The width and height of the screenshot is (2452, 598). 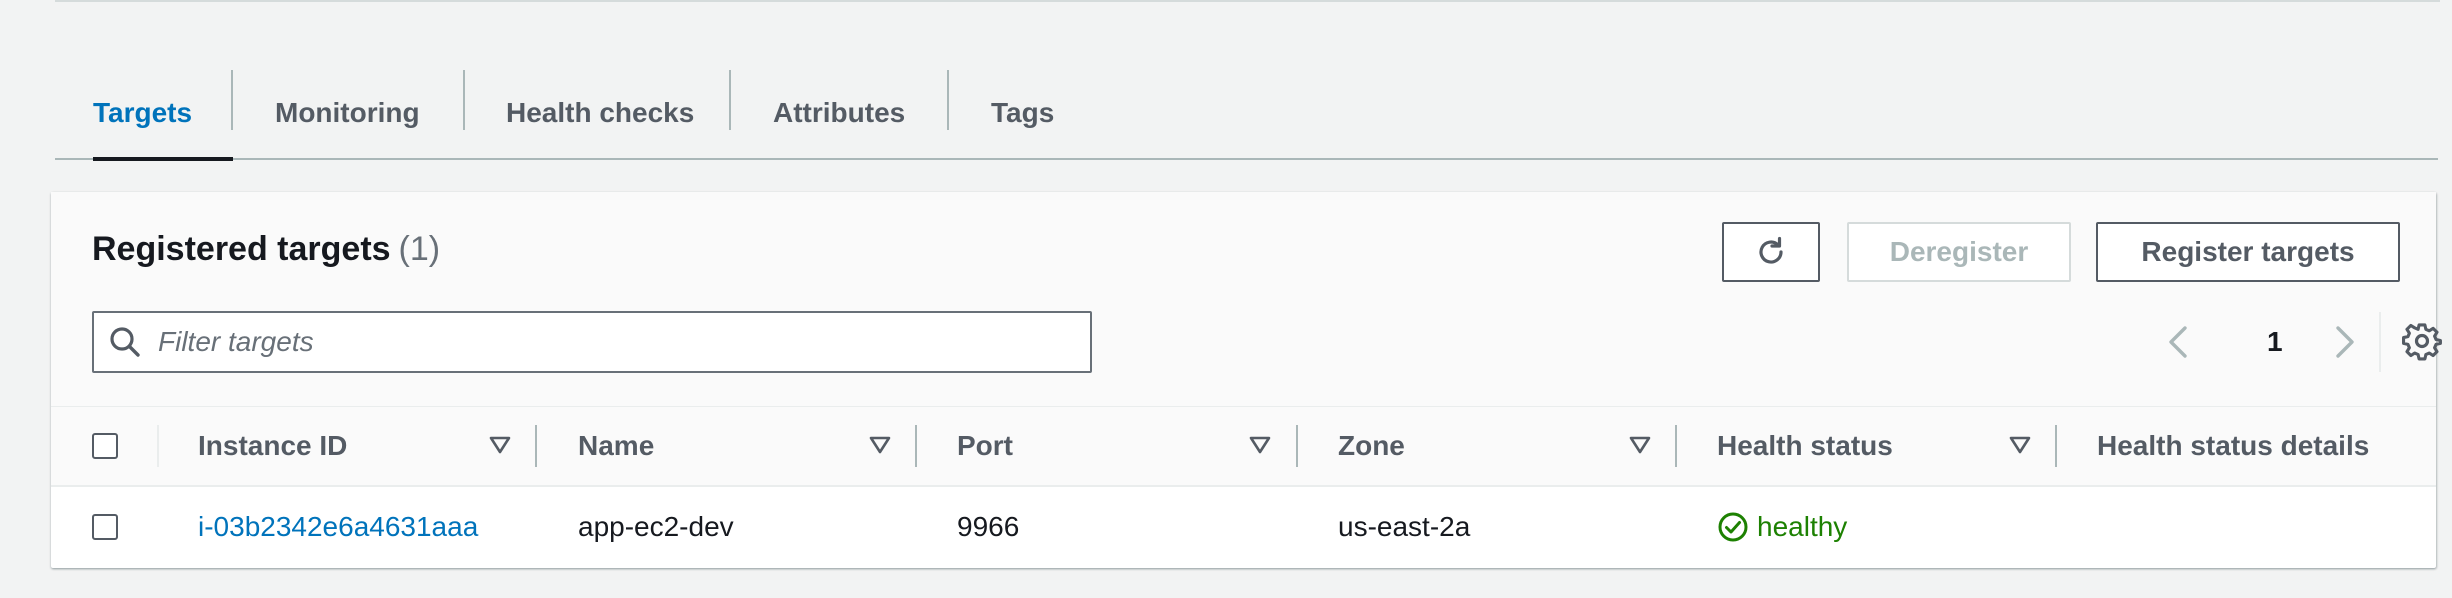 I want to click on instance-name: app-ec2-dev, so click(x=656, y=526).